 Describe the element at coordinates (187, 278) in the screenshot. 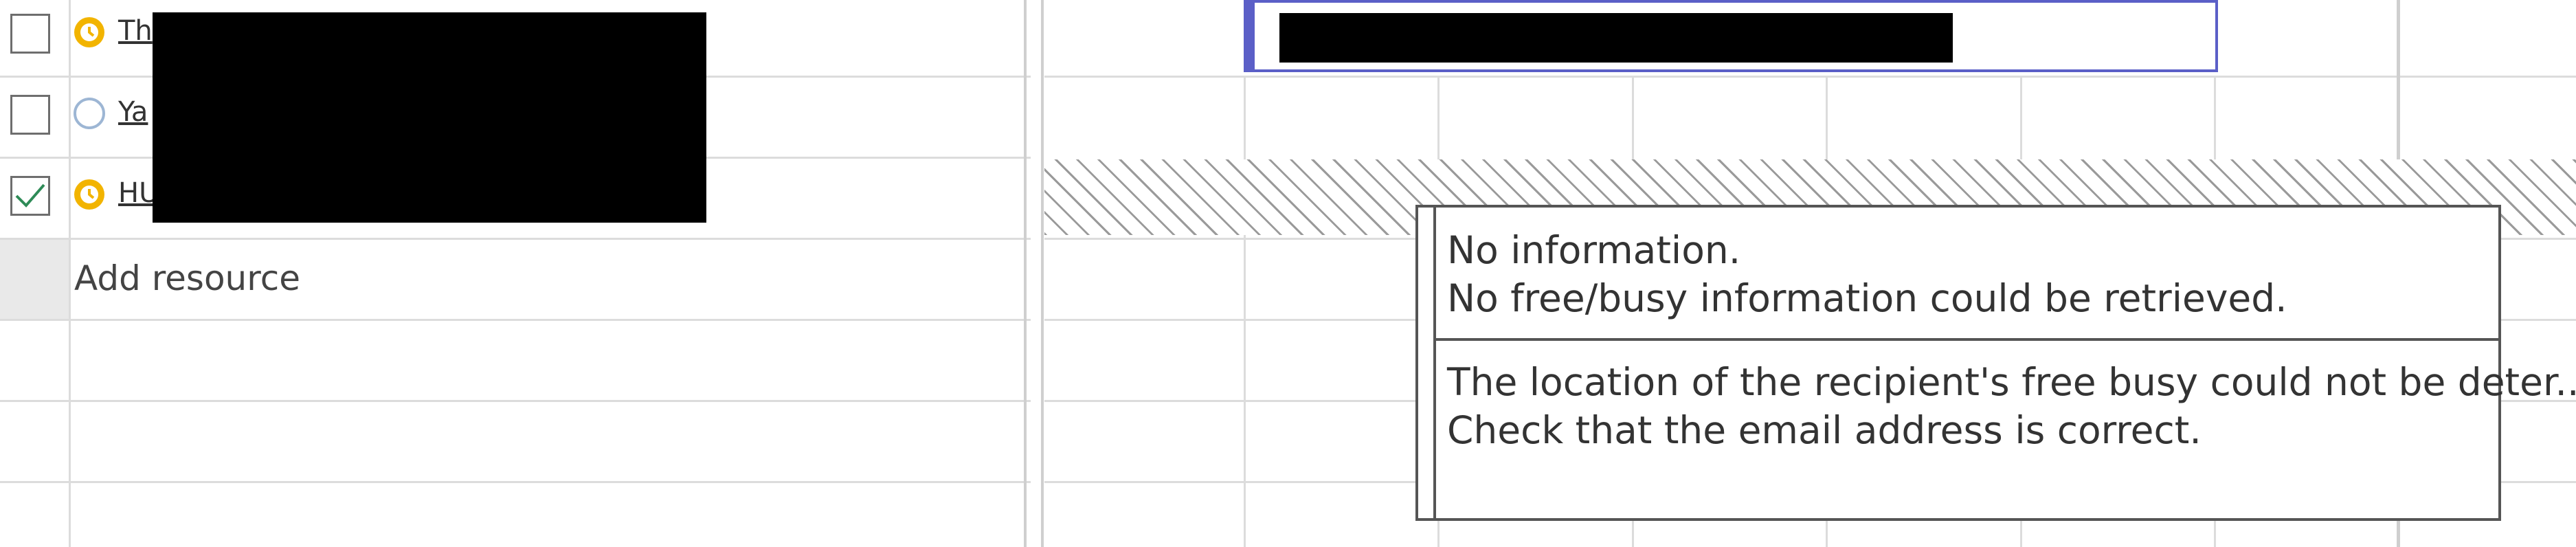

I see `add-resource-field: Add resource` at that location.